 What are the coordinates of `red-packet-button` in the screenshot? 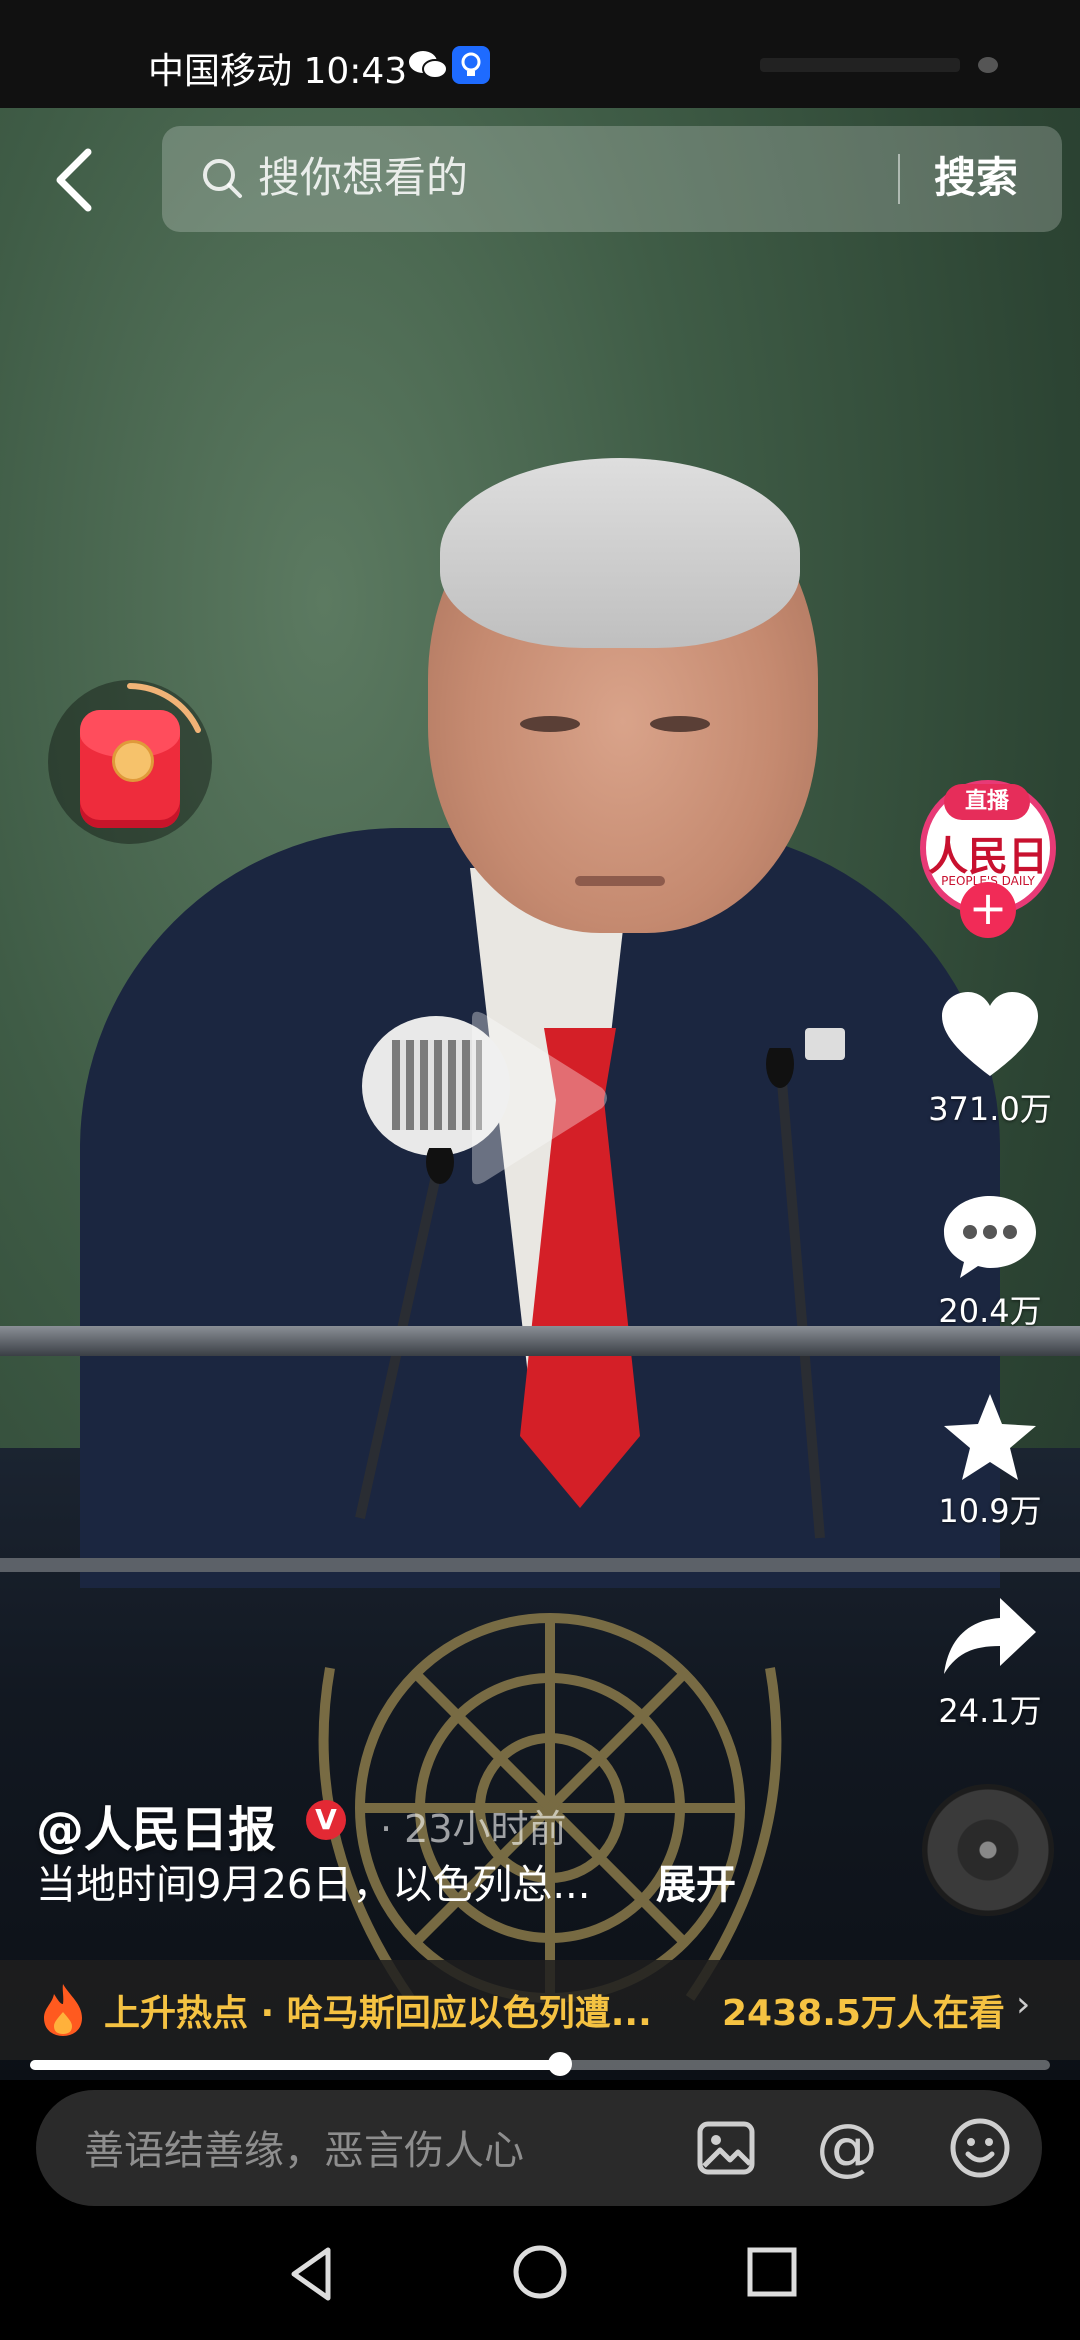 It's located at (130, 762).